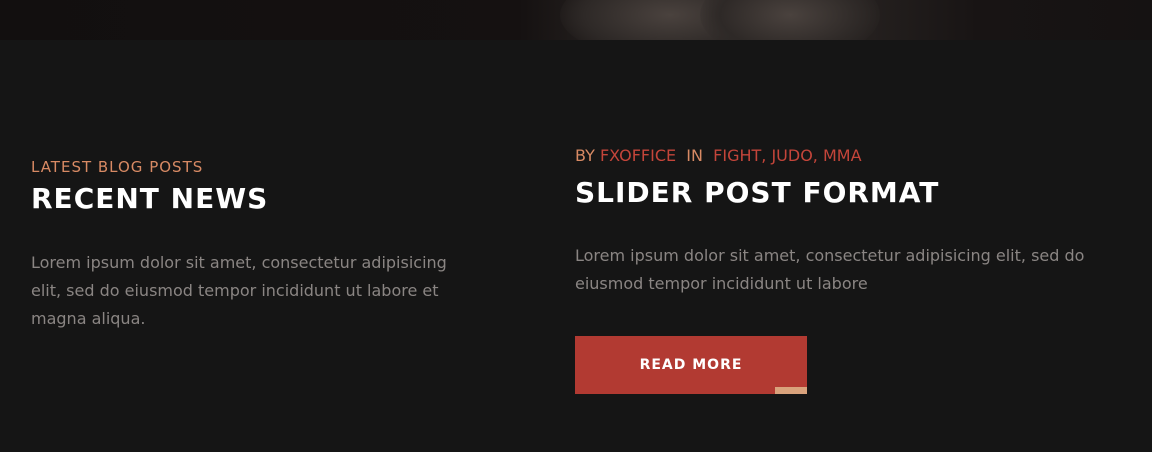 This screenshot has width=1152, height=452. Describe the element at coordinates (150, 198) in the screenshot. I see `section-title: RECENT NEWS` at that location.